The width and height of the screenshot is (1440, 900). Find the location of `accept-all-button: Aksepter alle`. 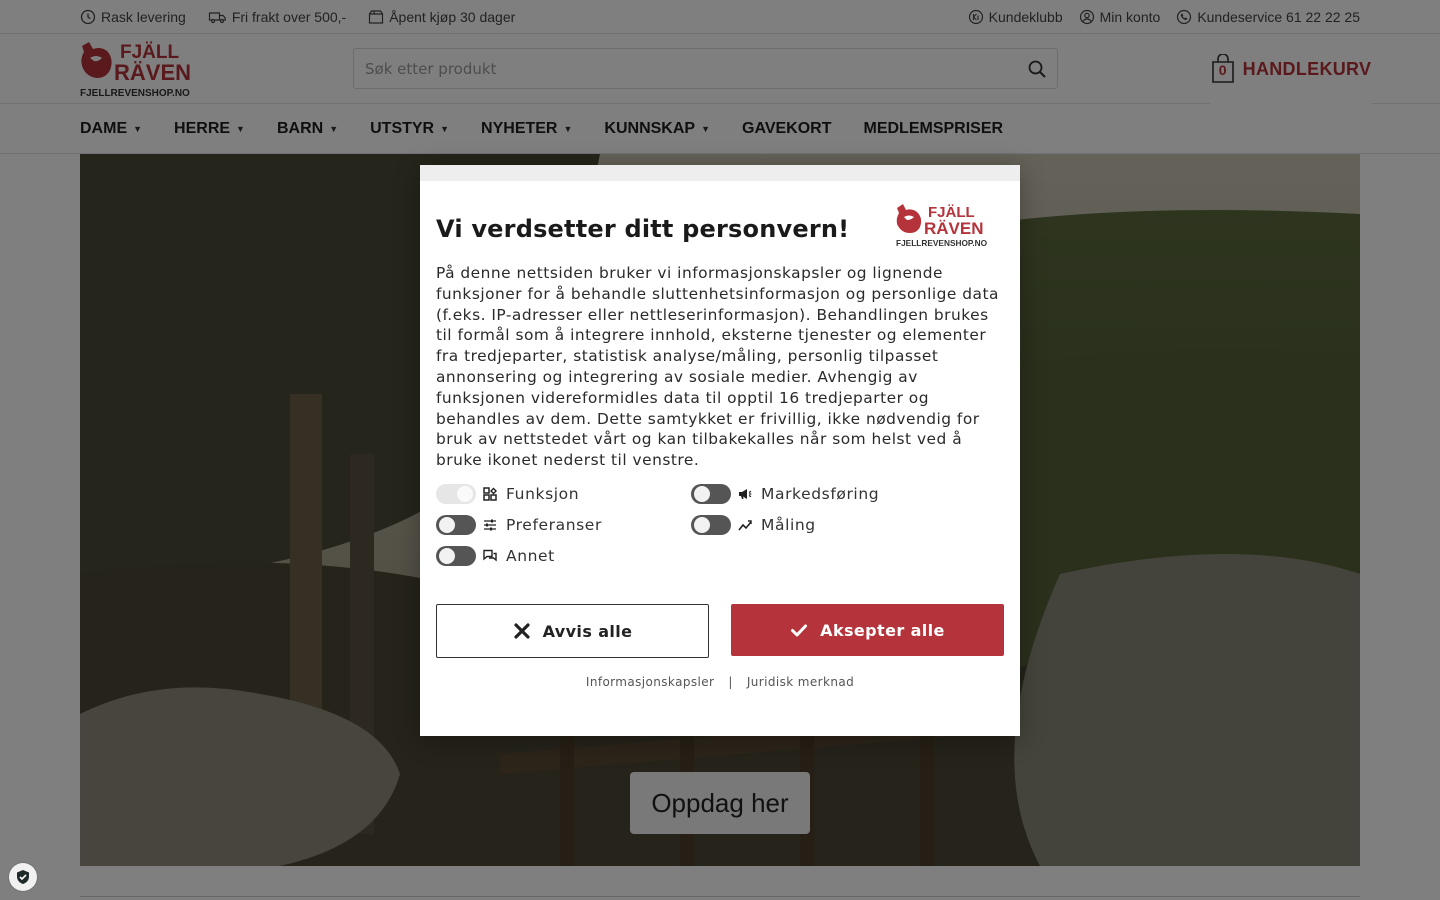

accept-all-button: Aksepter alle is located at coordinates (867, 630).